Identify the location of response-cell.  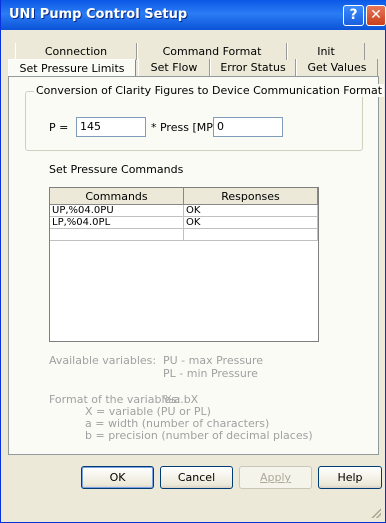
(251, 234).